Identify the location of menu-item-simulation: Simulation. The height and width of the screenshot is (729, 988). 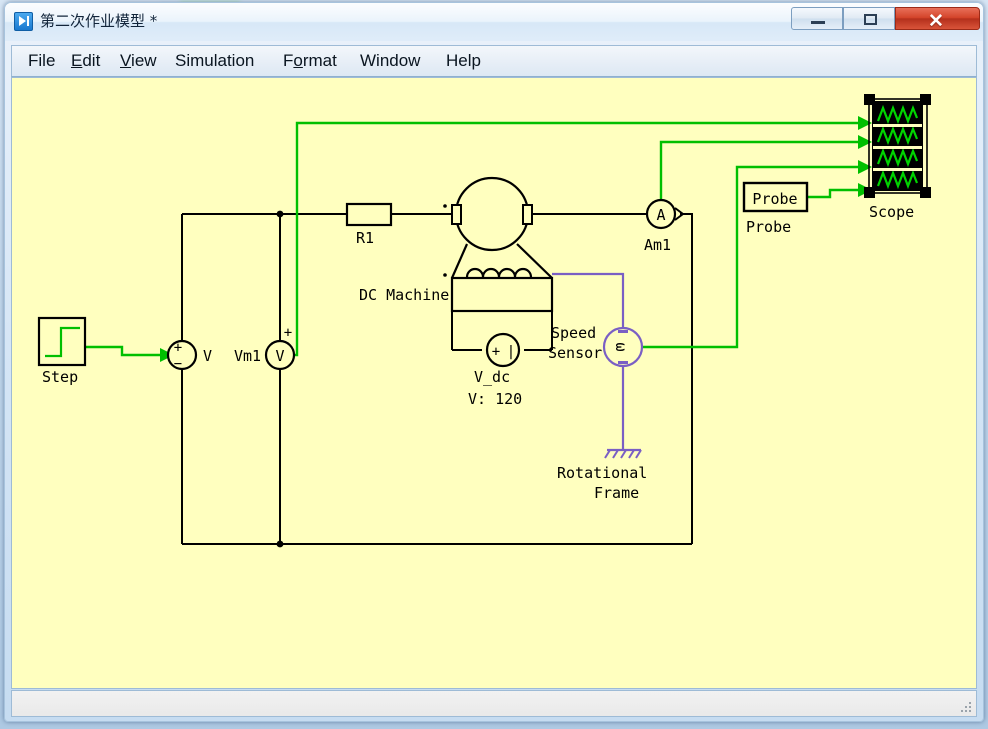
(214, 61).